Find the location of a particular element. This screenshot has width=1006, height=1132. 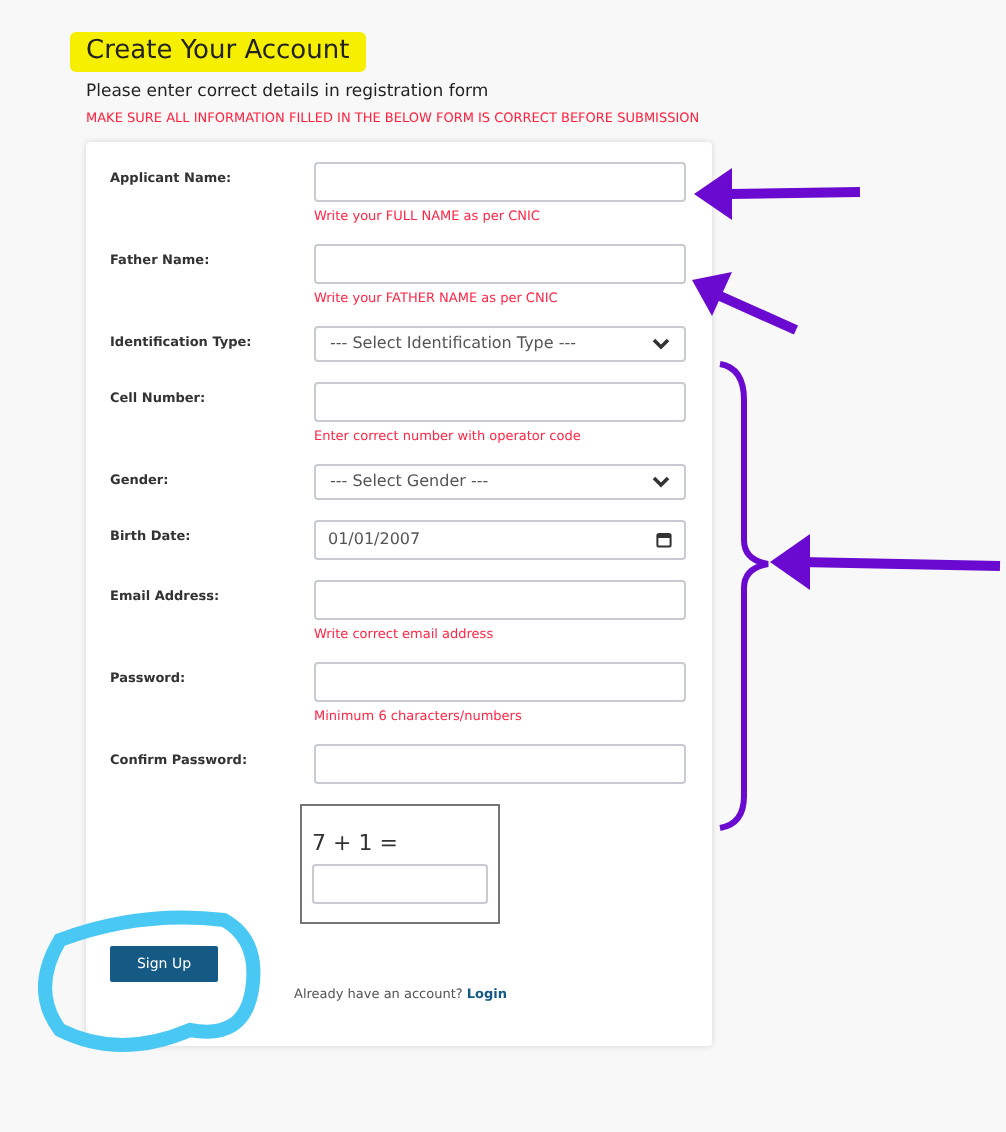

select-field: --- Select Identification Type --- is located at coordinates (500, 344).